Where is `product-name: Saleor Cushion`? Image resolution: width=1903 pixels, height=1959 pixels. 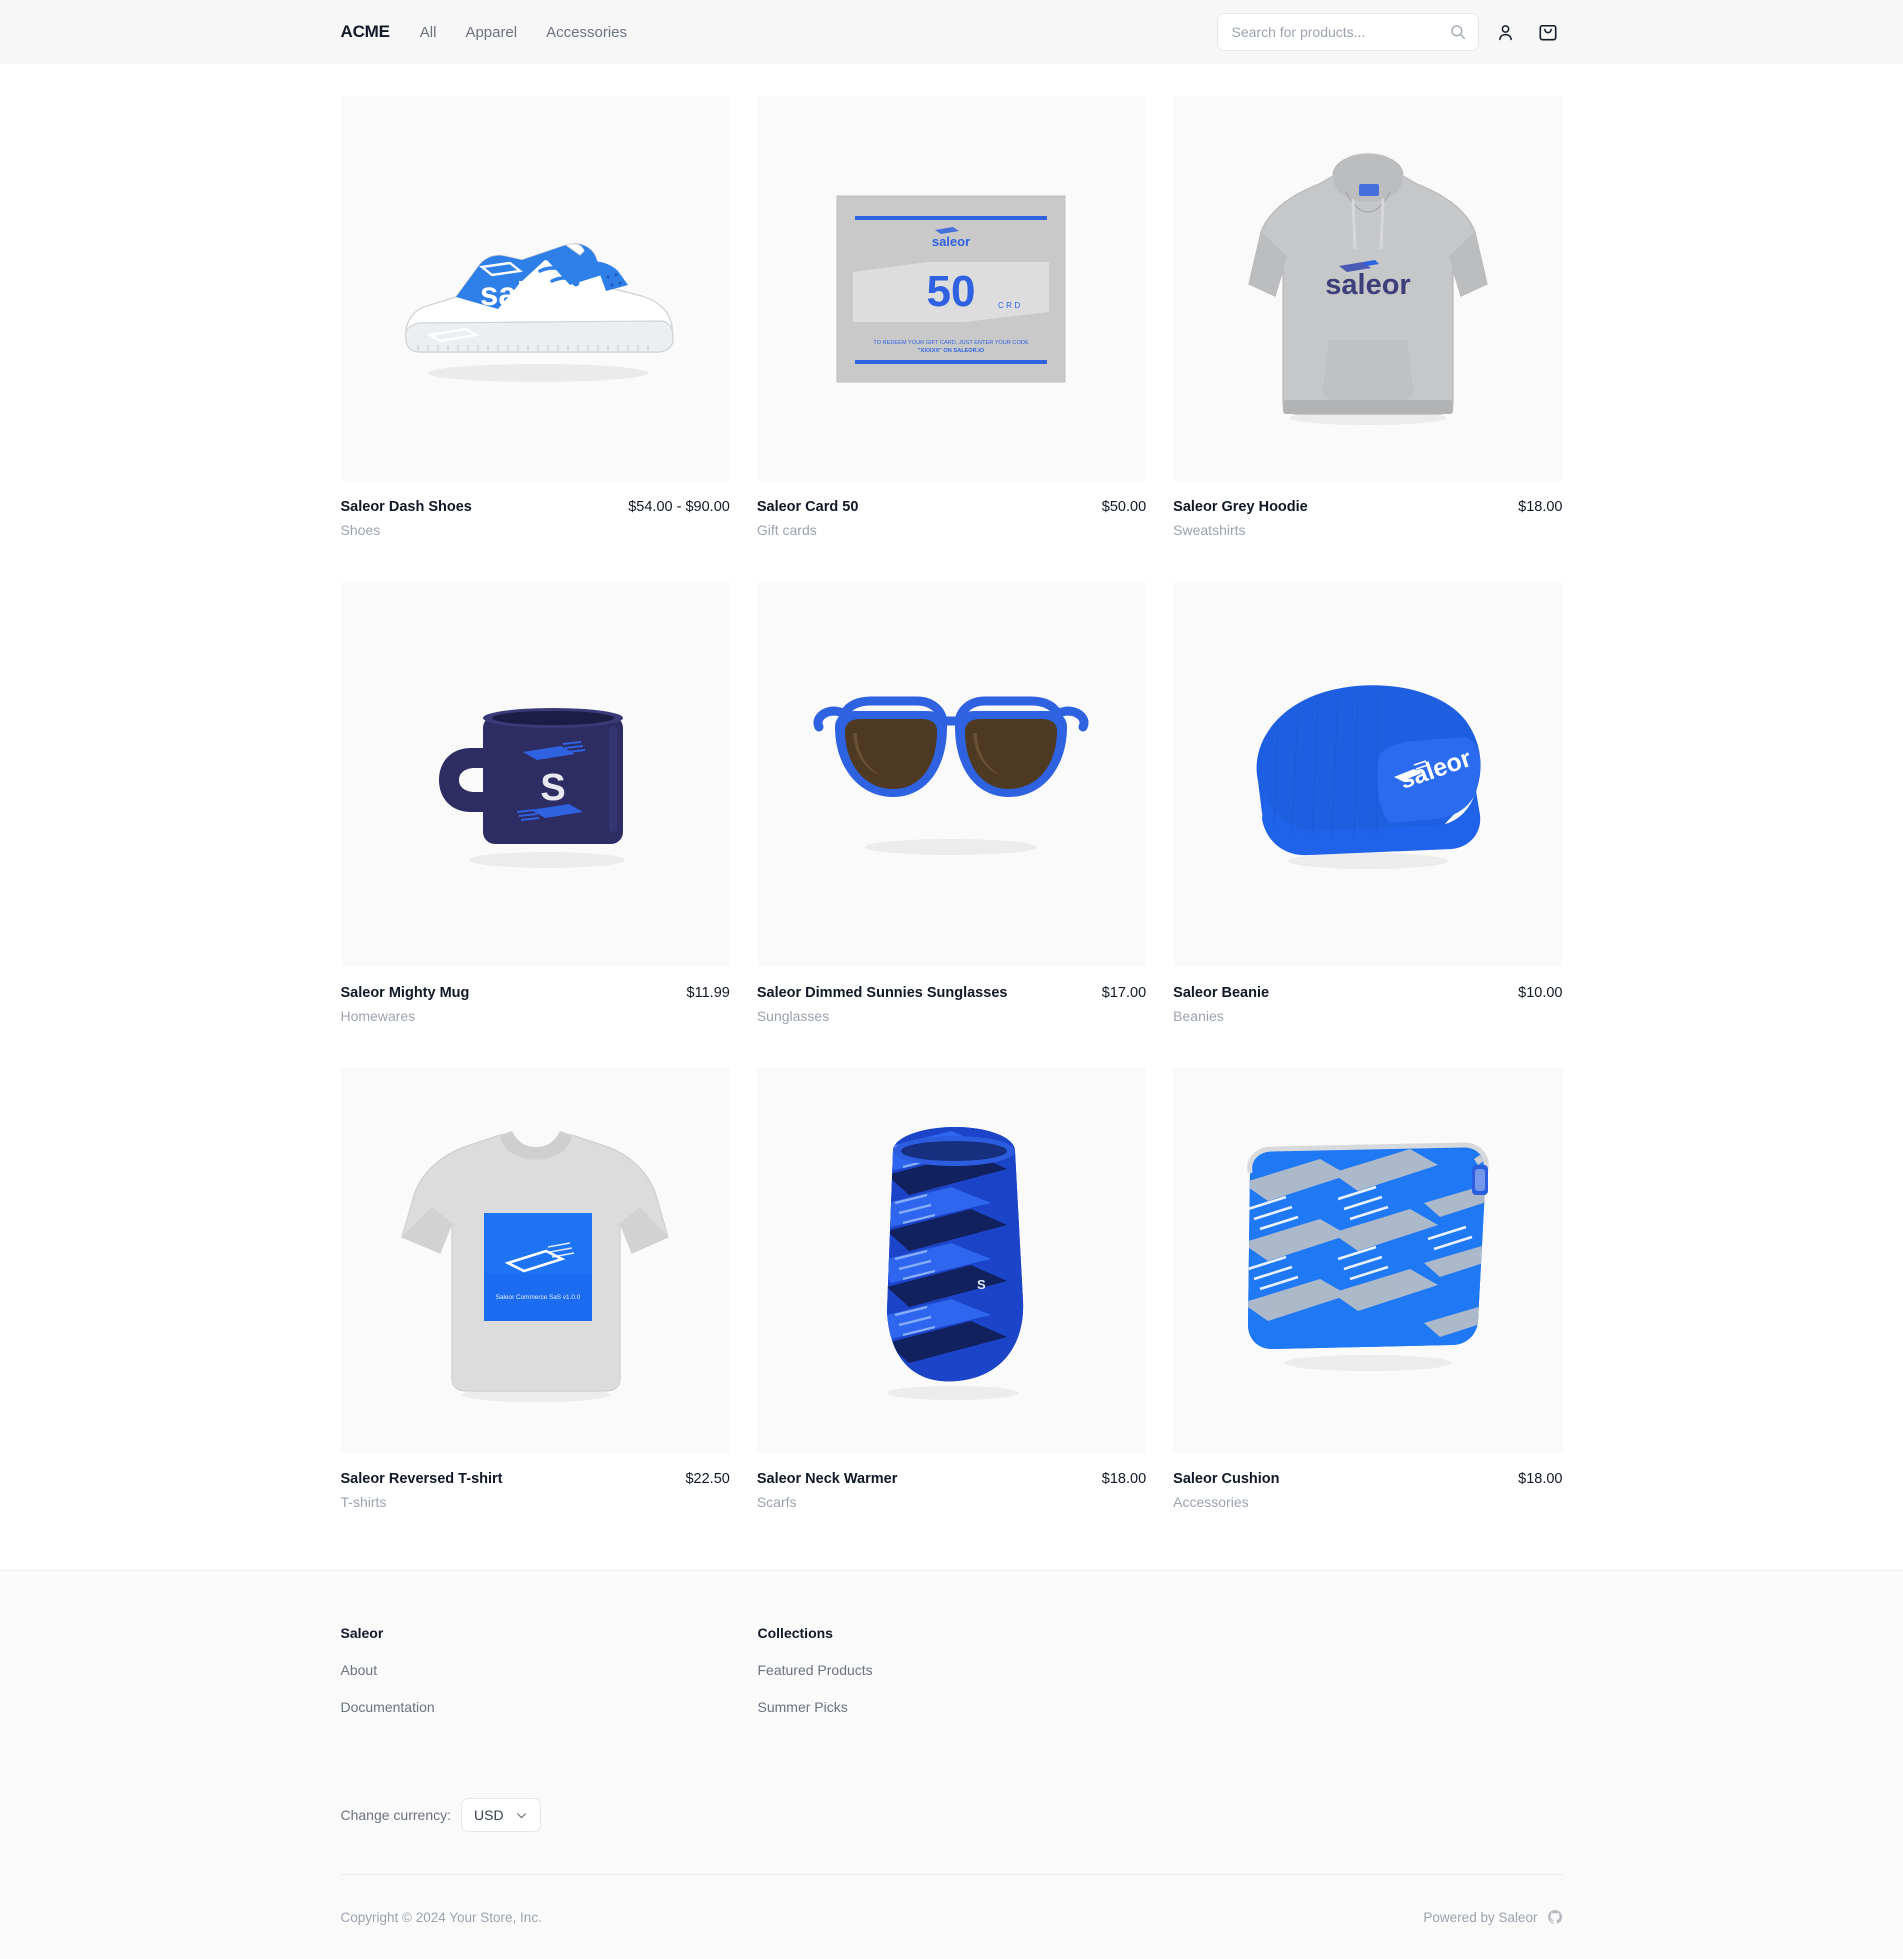
product-name: Saleor Cushion is located at coordinates (1226, 1479).